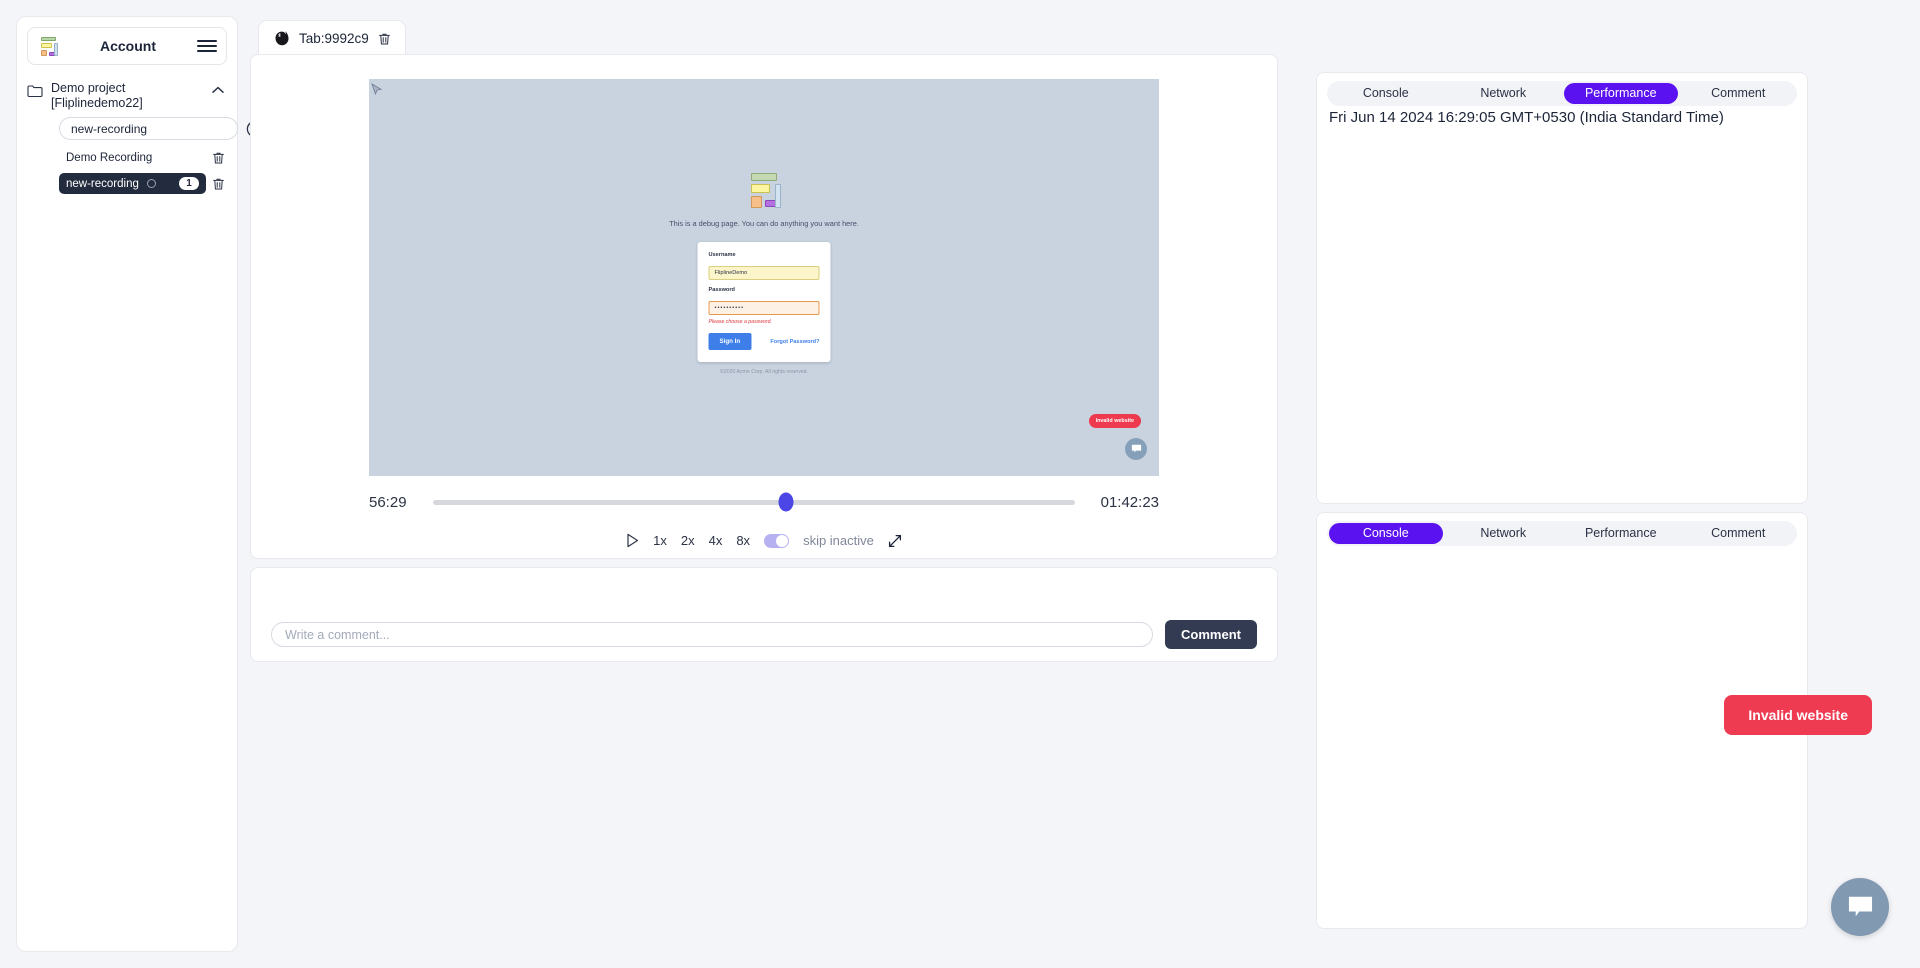 Image resolution: width=1920 pixels, height=968 pixels. Describe the element at coordinates (764, 273) in the screenshot. I see `username-field` at that location.